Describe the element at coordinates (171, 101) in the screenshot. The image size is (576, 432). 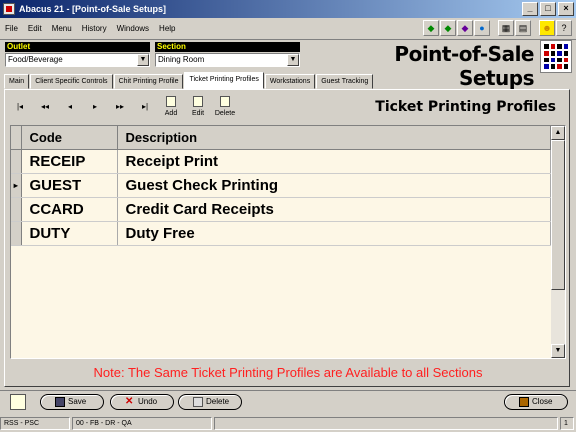
I see `add-icon` at that location.